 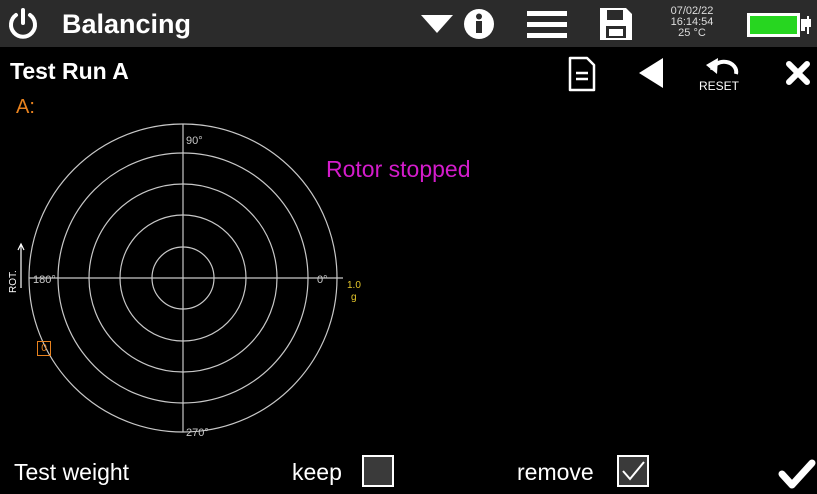 I want to click on info-icon, so click(x=479, y=24).